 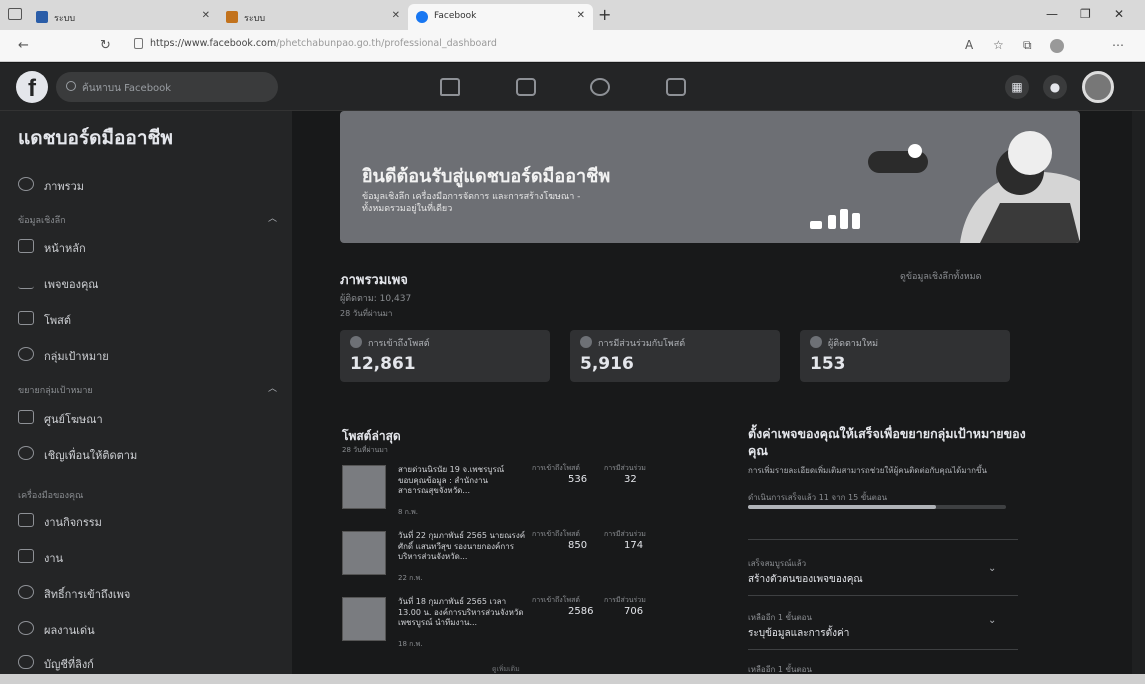 I want to click on sidebar-item-events: งานกิจกรรม, so click(x=60, y=524).